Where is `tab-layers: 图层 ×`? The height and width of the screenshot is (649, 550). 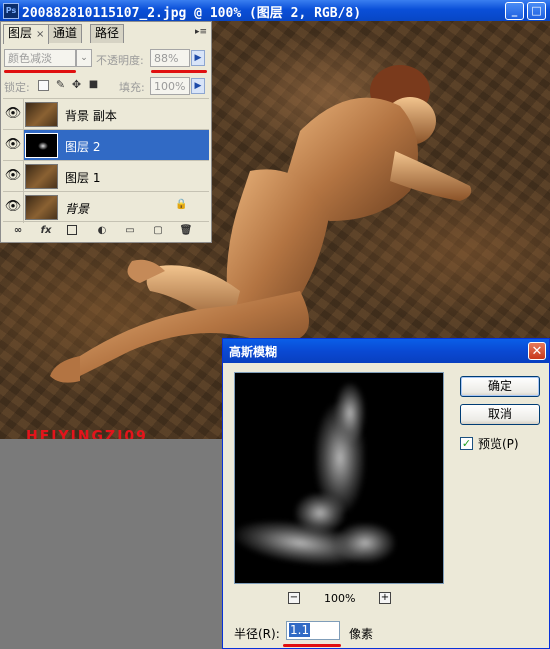 tab-layers: 图层 × is located at coordinates (26, 34).